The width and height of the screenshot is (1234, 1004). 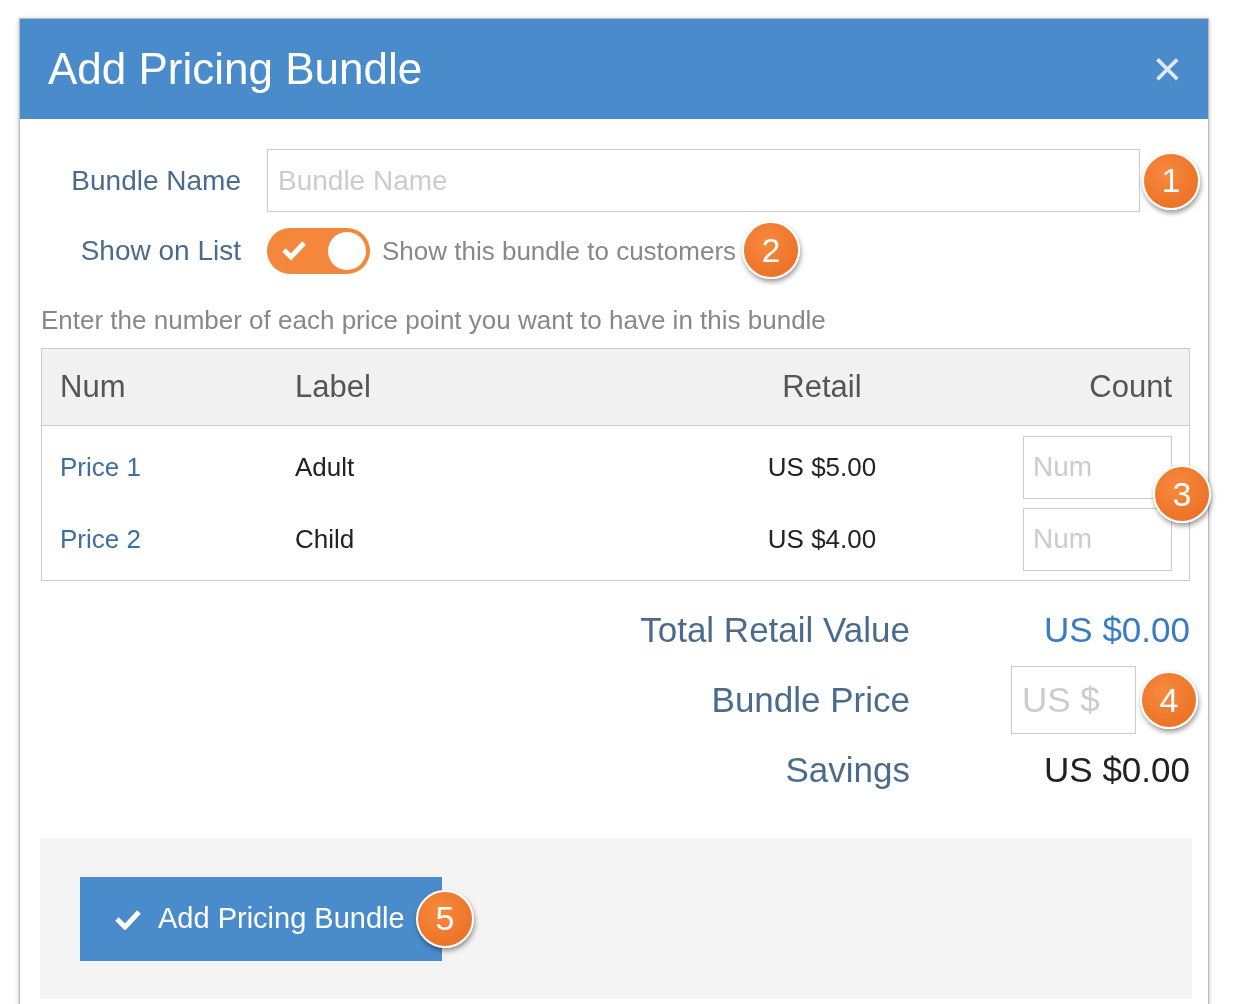 I want to click on callout-badge: 4, so click(x=1169, y=700).